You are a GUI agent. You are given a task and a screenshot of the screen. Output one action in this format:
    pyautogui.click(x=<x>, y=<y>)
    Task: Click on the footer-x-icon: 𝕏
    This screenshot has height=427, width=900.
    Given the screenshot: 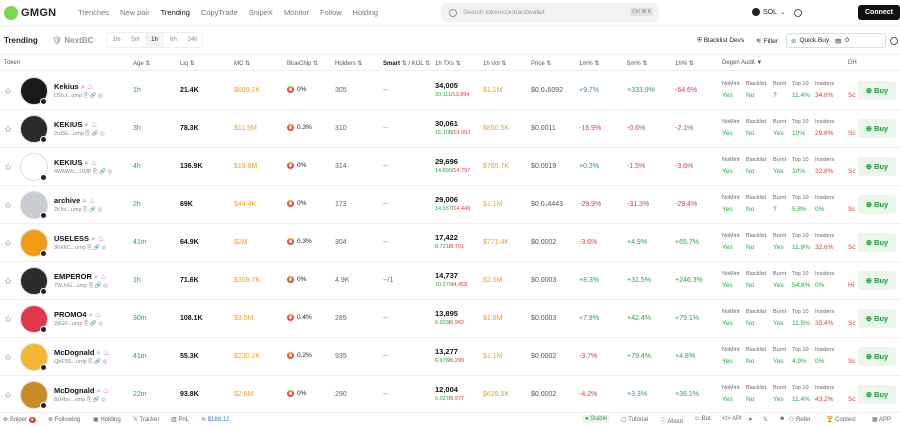 What is the action you would take?
    pyautogui.click(x=765, y=419)
    